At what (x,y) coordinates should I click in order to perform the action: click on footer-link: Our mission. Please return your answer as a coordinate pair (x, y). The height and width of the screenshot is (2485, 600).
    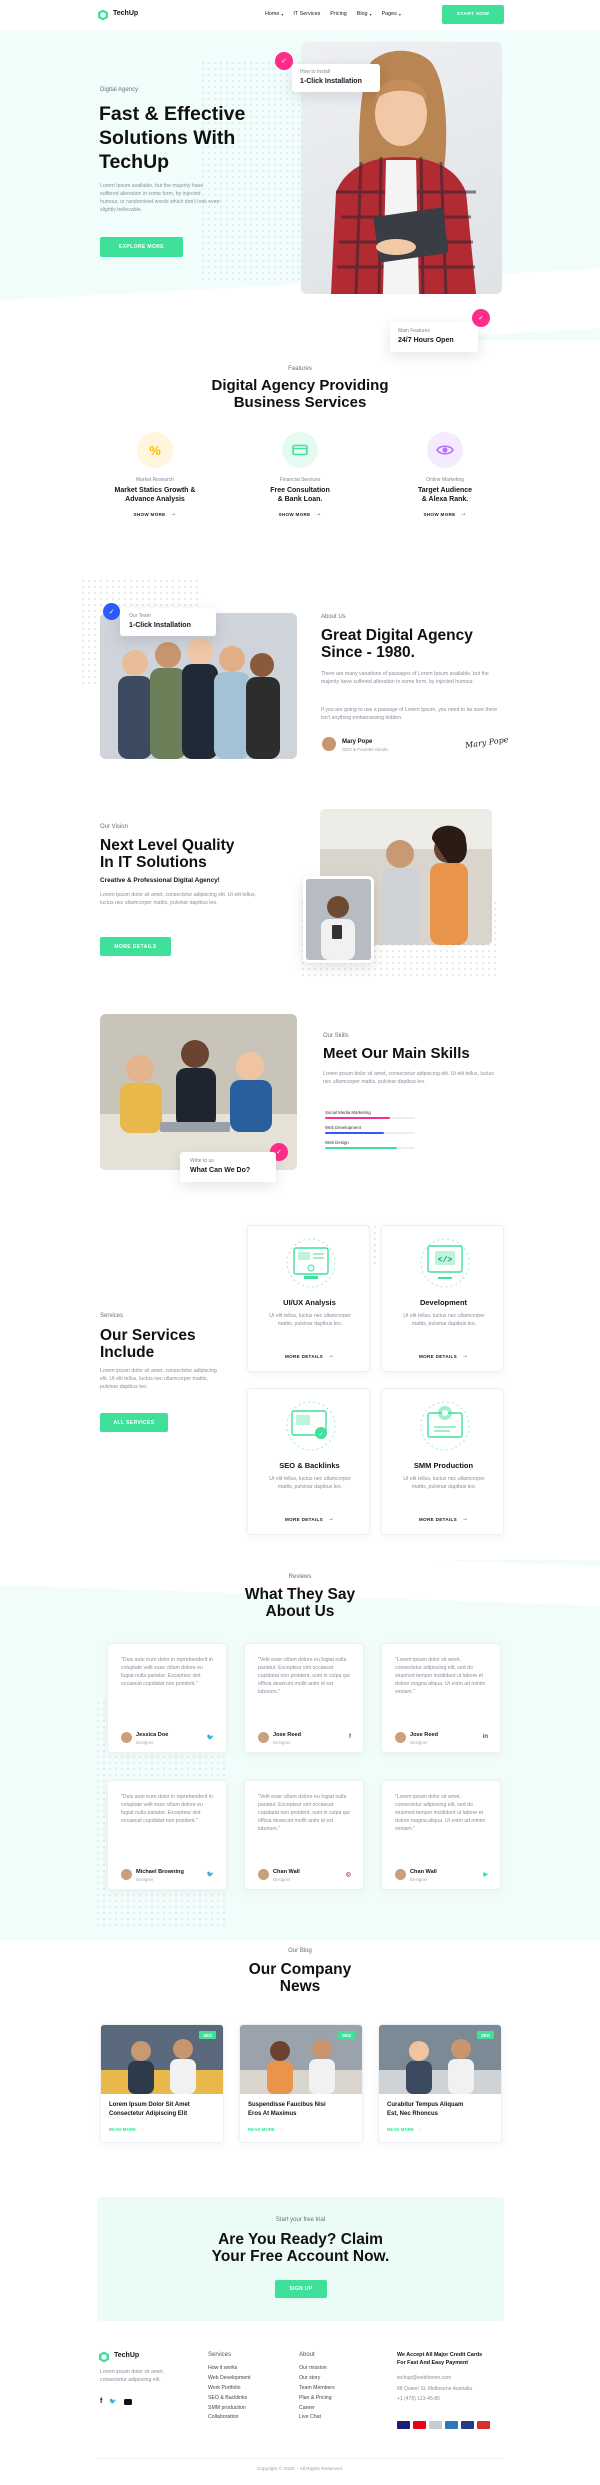
    Looking at the image, I should click on (317, 2369).